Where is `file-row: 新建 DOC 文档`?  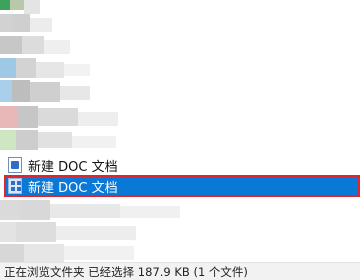
file-row: 新建 DOC 文档 is located at coordinates (183, 165).